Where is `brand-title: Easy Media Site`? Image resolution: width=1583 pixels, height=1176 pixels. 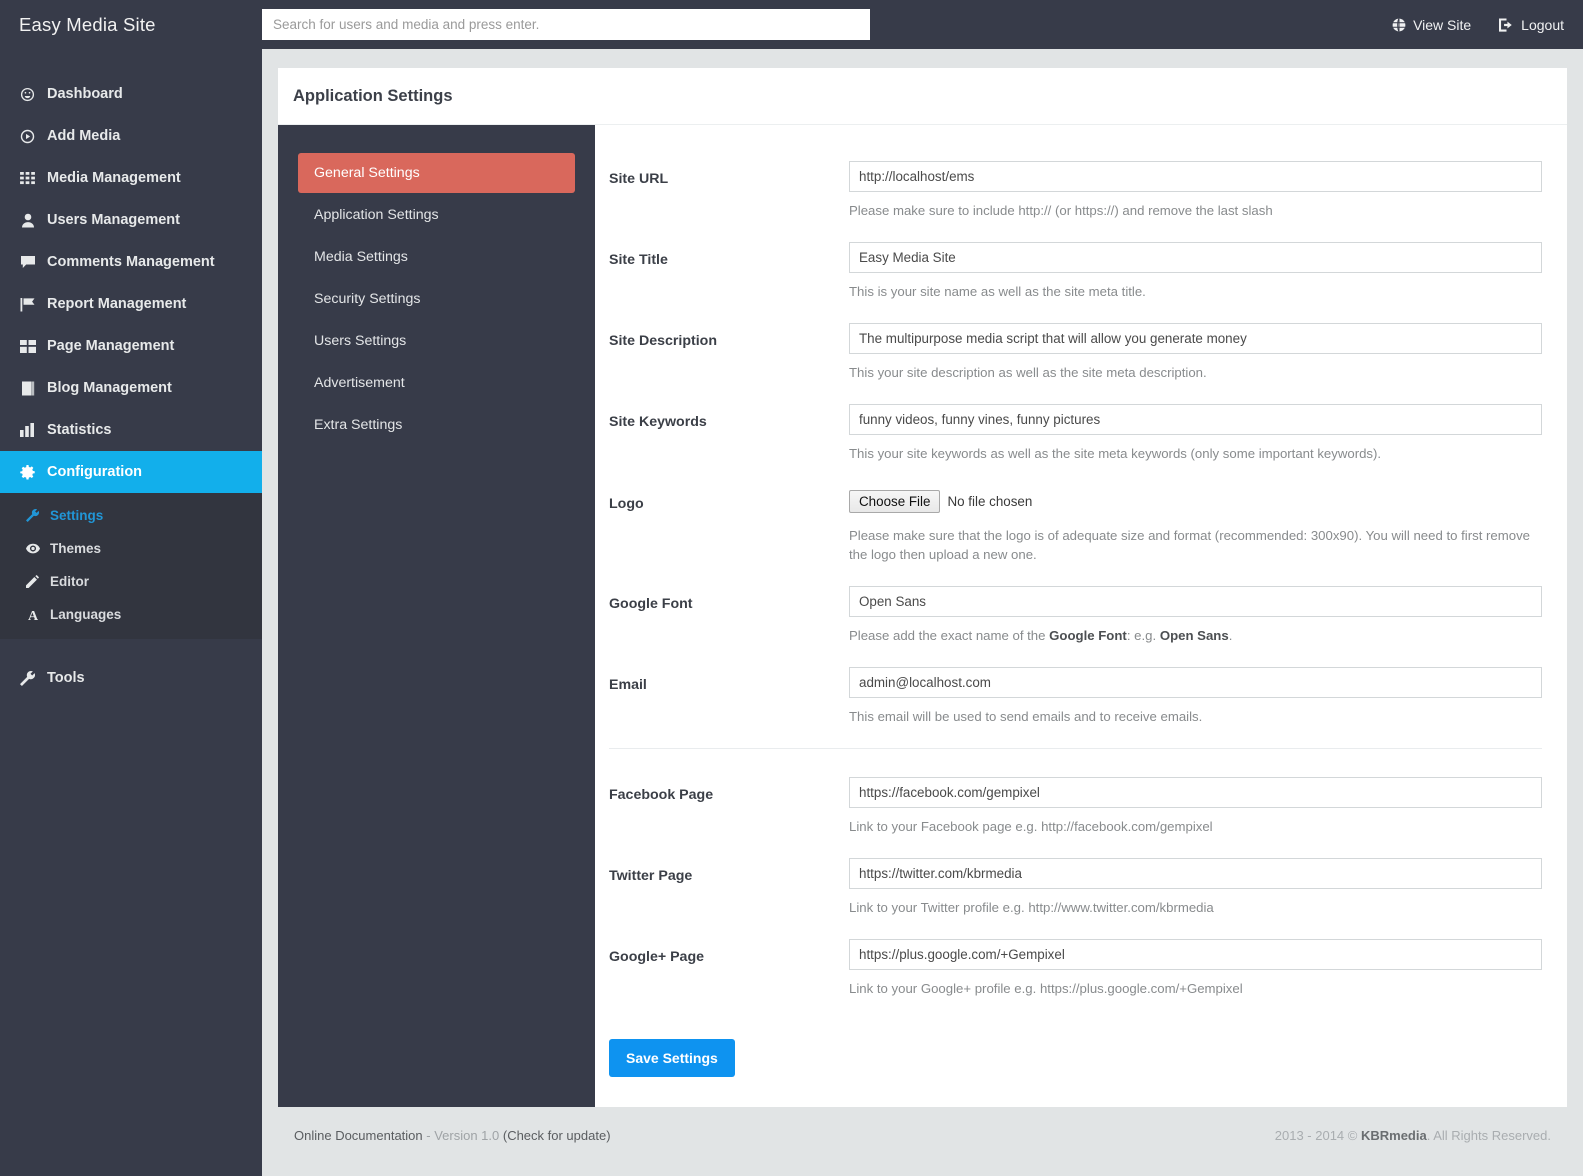 brand-title: Easy Media Site is located at coordinates (87, 24).